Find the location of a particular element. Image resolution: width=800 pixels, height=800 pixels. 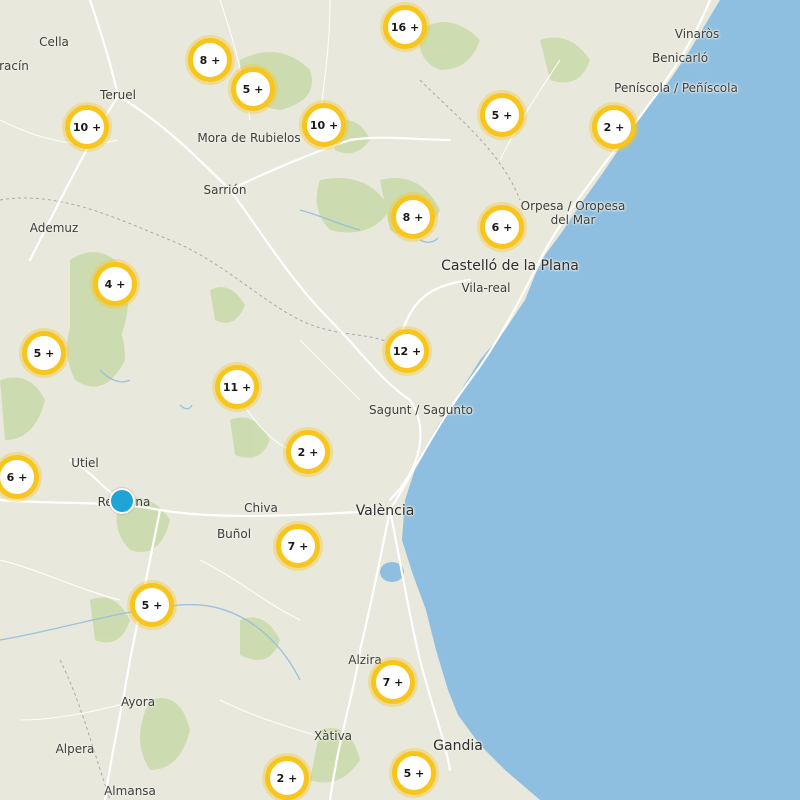

cluster-marker: 4 + is located at coordinates (115, 284).